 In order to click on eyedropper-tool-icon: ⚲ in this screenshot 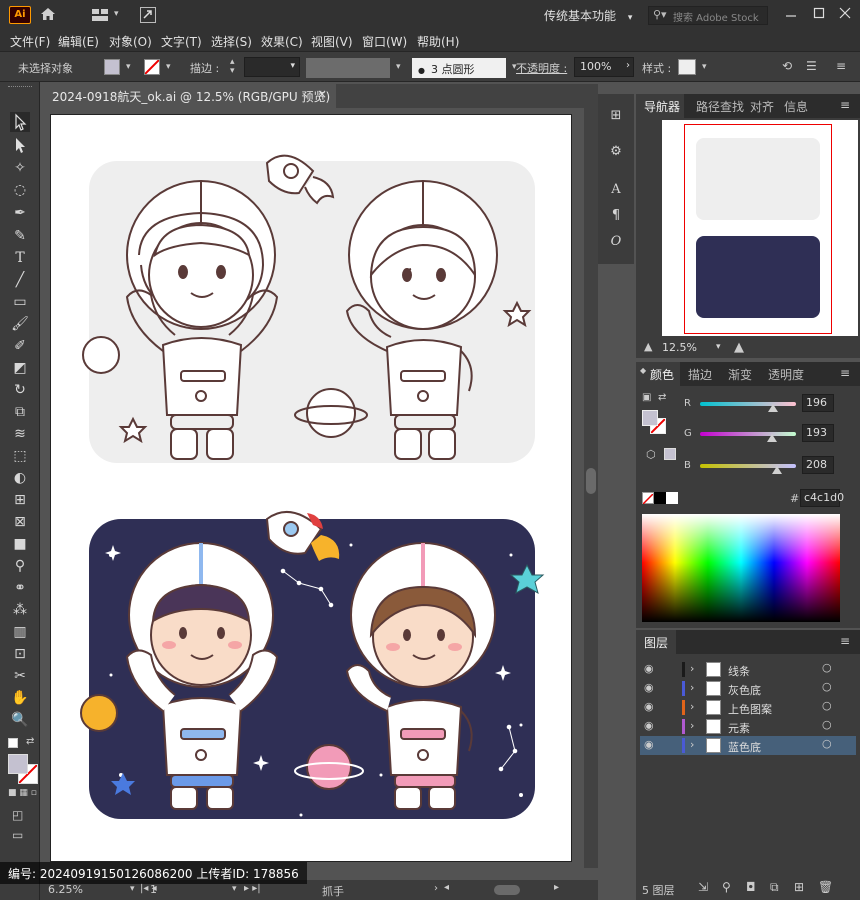, I will do `click(20, 566)`.